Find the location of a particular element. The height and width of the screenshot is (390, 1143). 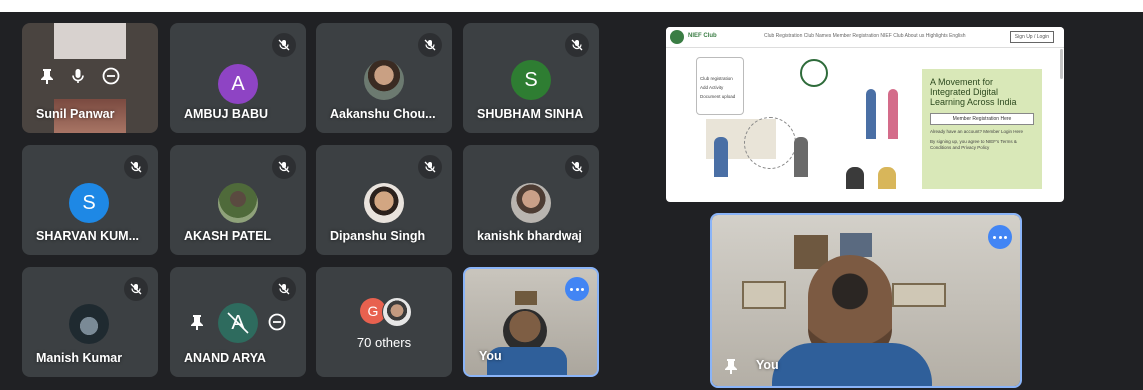

self-view-large: You is located at coordinates (866, 300).